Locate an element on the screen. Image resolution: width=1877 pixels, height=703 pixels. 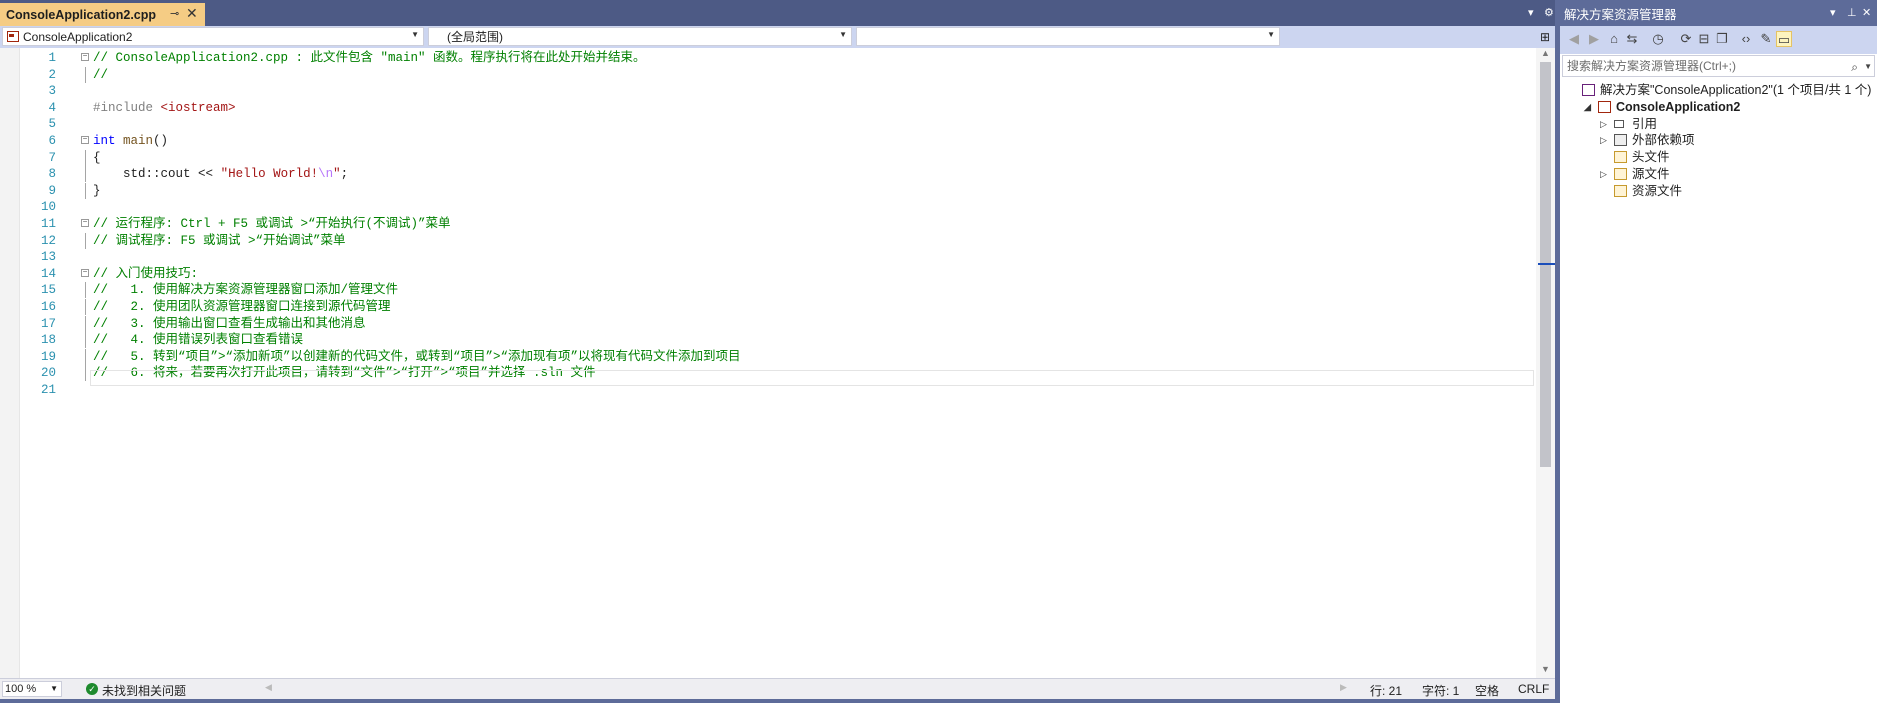
window-menu-icon: ▾ is located at coordinates (1833, 12).